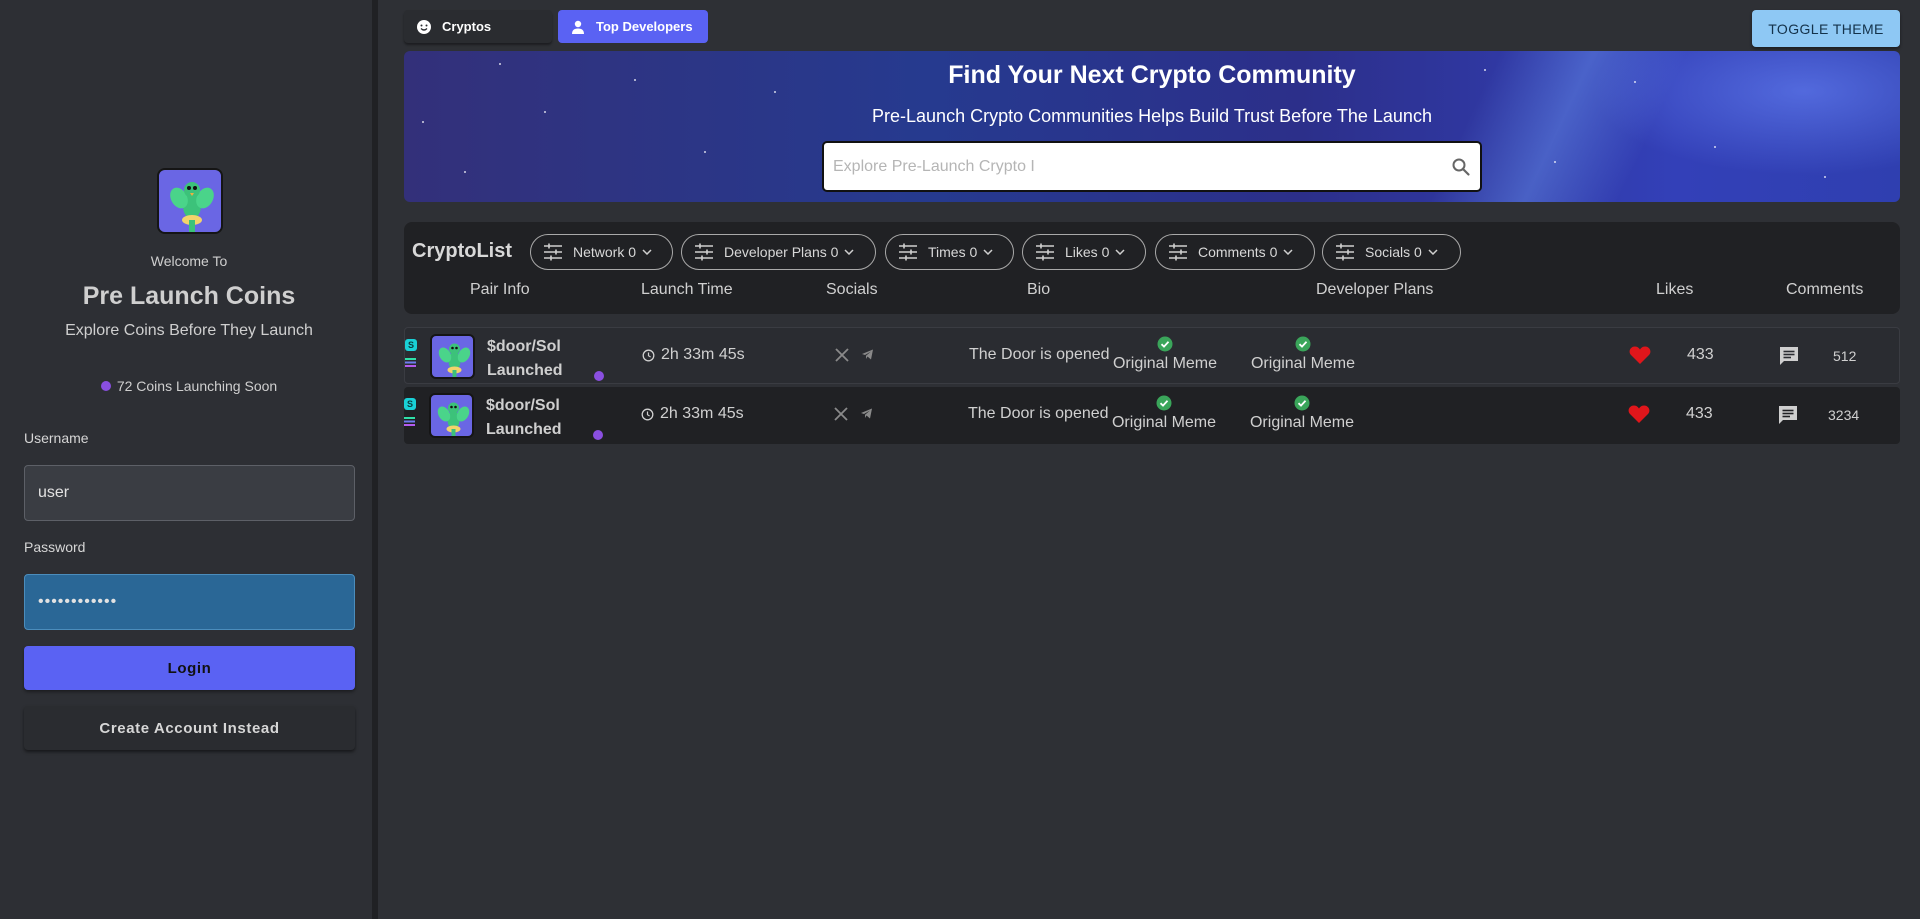 The width and height of the screenshot is (1920, 919). I want to click on search-icon, so click(1461, 167).